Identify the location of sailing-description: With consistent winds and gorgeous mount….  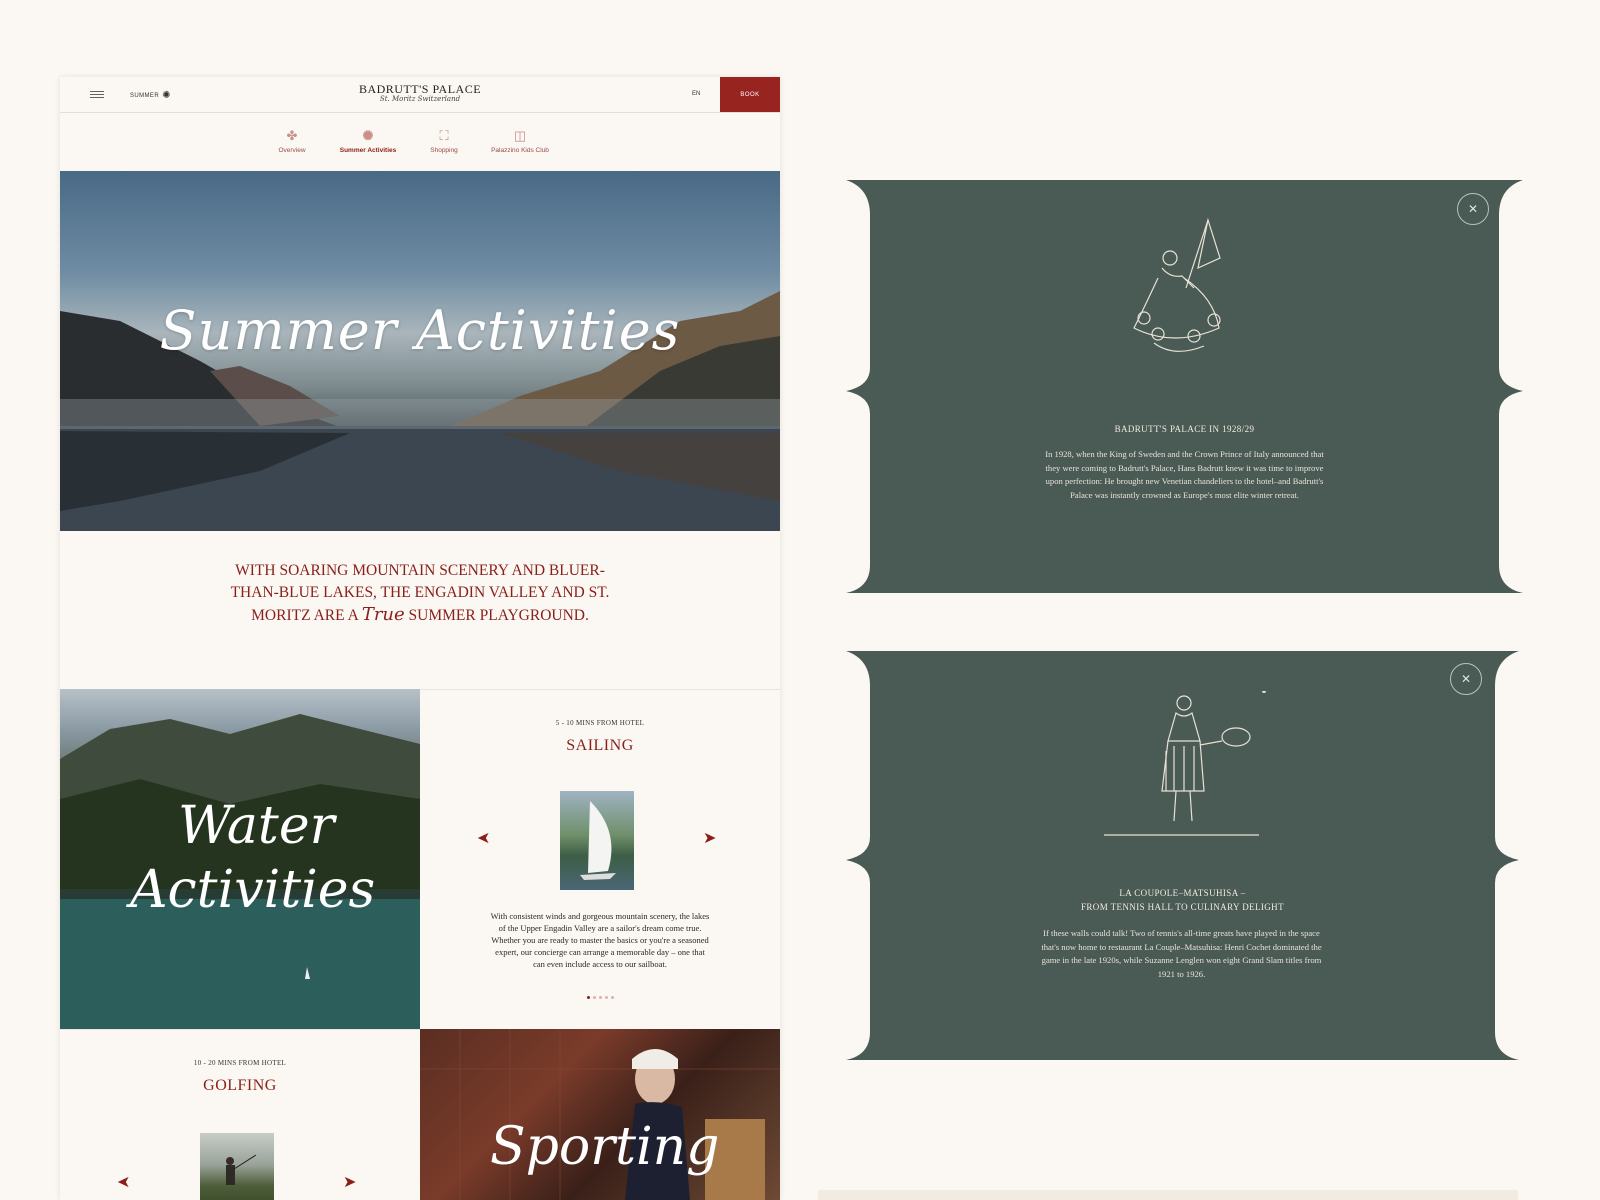
(600, 940).